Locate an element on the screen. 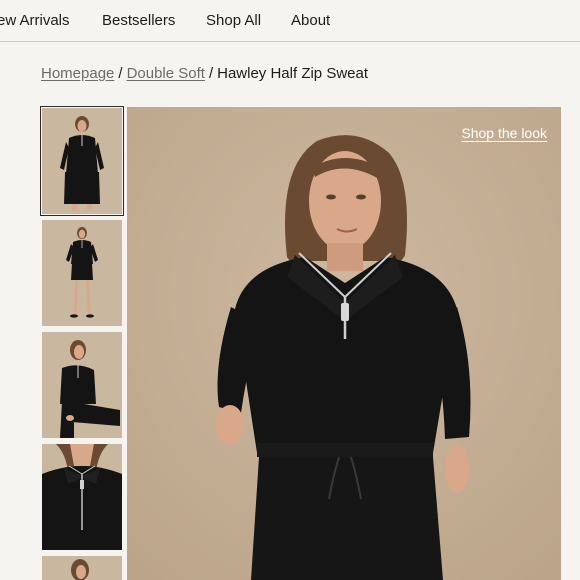 This screenshot has height=580, width=580. nav-new-arrivals: ew Arrivals is located at coordinates (35, 20).